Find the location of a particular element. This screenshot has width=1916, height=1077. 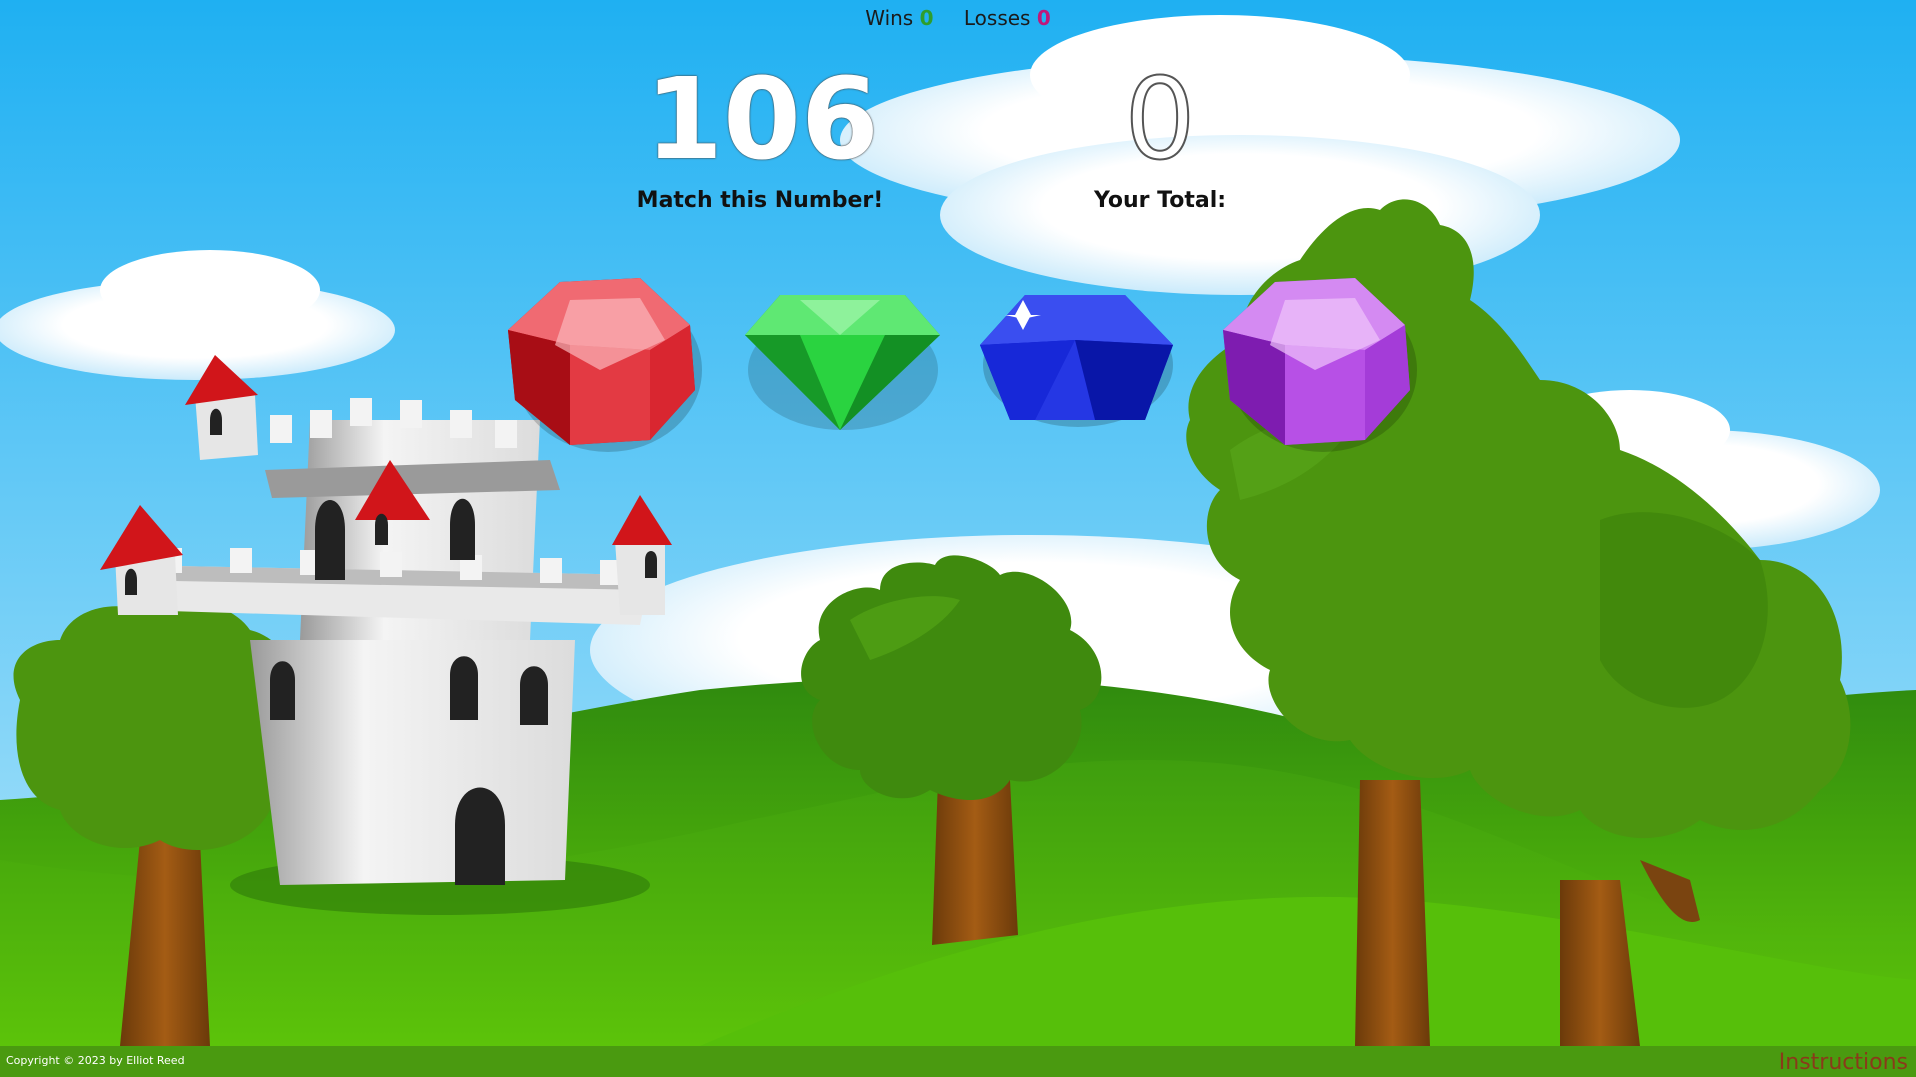

wins-display: Wins 0 is located at coordinates (902, 18).